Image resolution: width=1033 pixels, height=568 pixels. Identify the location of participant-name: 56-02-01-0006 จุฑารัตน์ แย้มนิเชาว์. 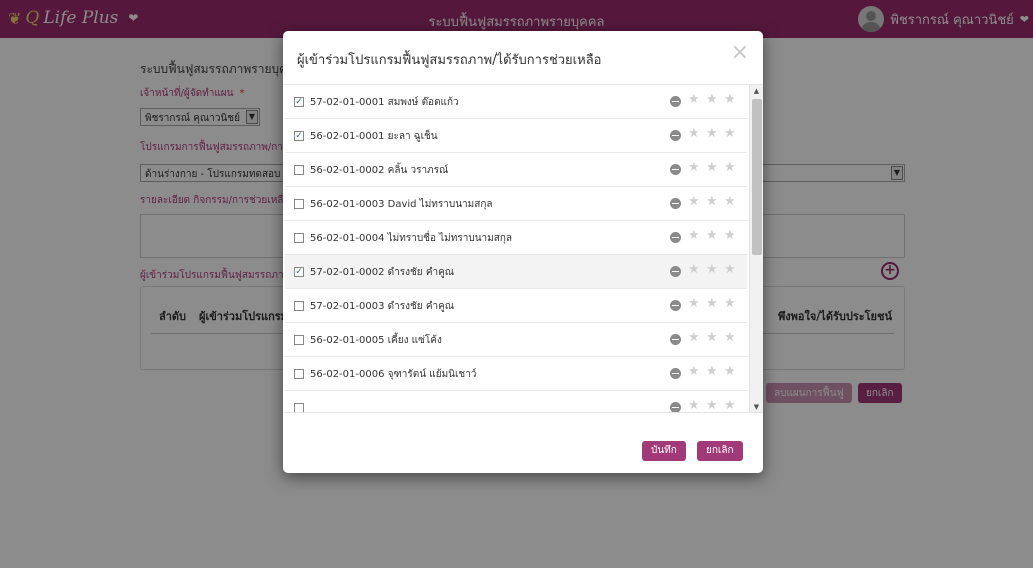
(393, 374).